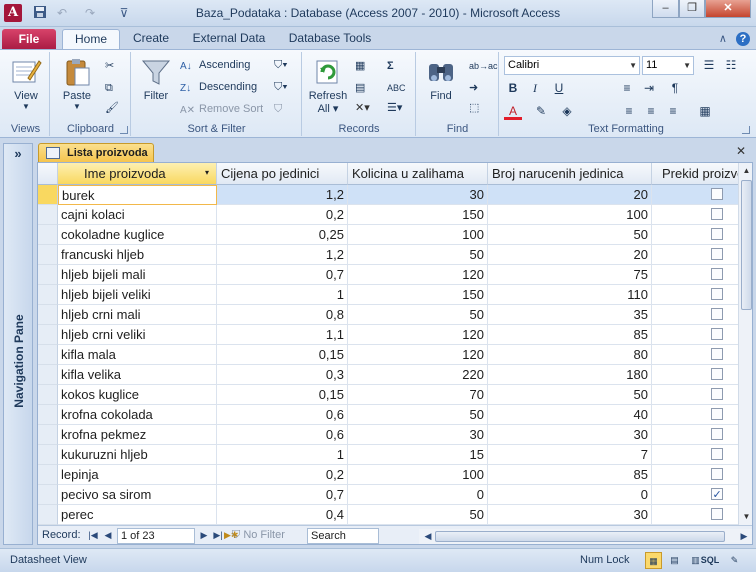  I want to click on scroll-down-icon: ▼, so click(746, 516).